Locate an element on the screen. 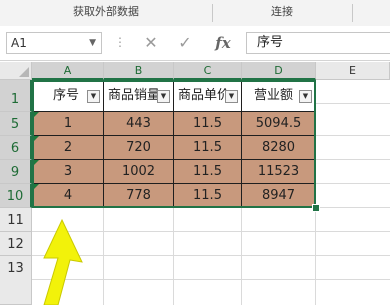 Image resolution: width=390 pixels, height=305 pixels. column-header-c: C is located at coordinates (208, 71).